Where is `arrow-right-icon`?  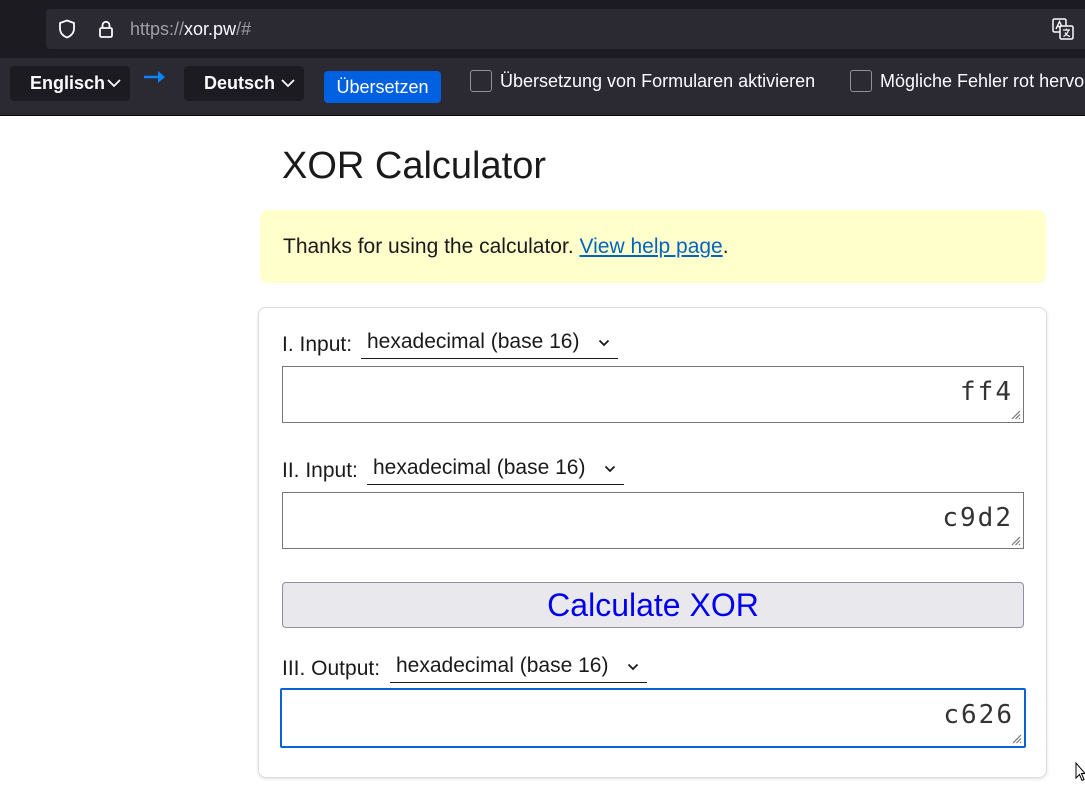
arrow-right-icon is located at coordinates (154, 77).